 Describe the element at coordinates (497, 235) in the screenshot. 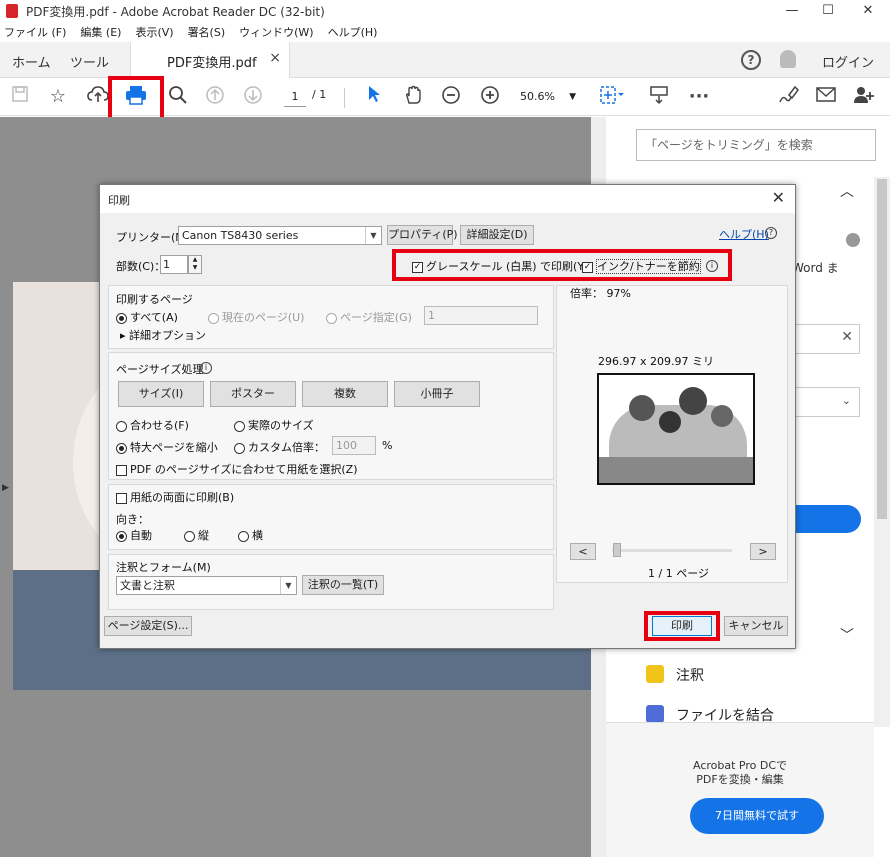

I see `advanced-settings-button: 詳細設定(D)` at that location.